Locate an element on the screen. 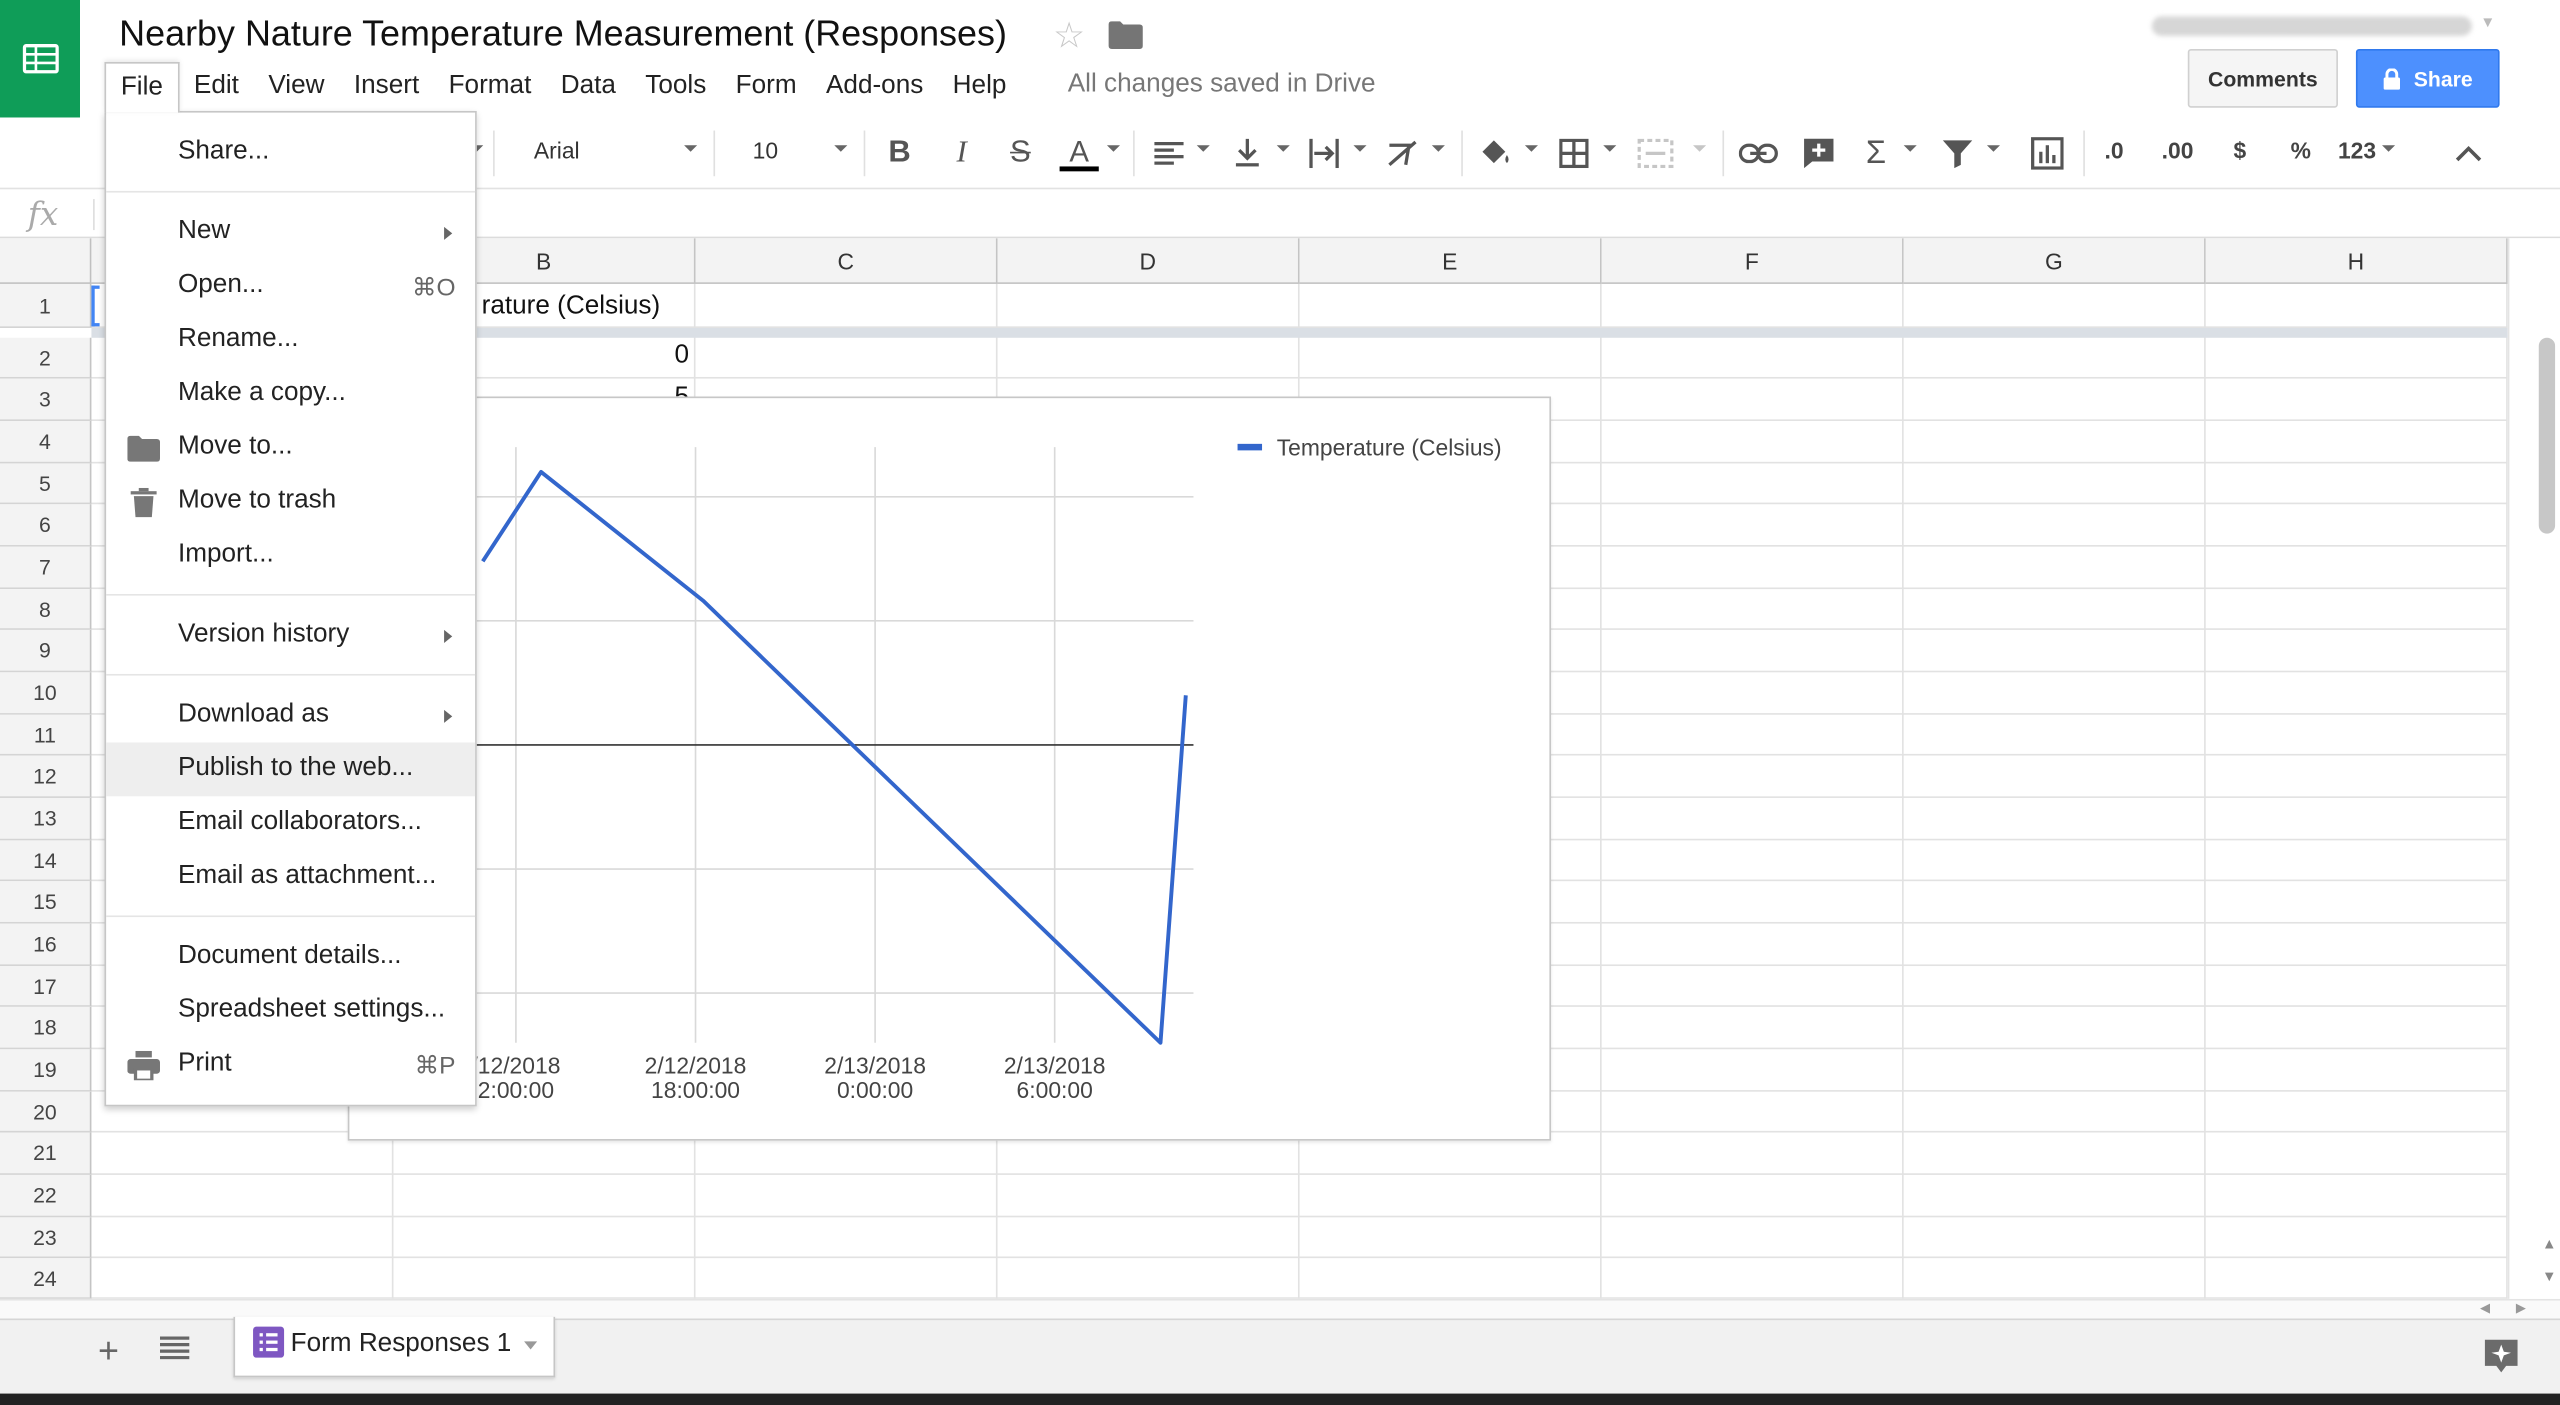 This screenshot has height=1405, width=2560. menu-insert: Insert is located at coordinates (386, 86).